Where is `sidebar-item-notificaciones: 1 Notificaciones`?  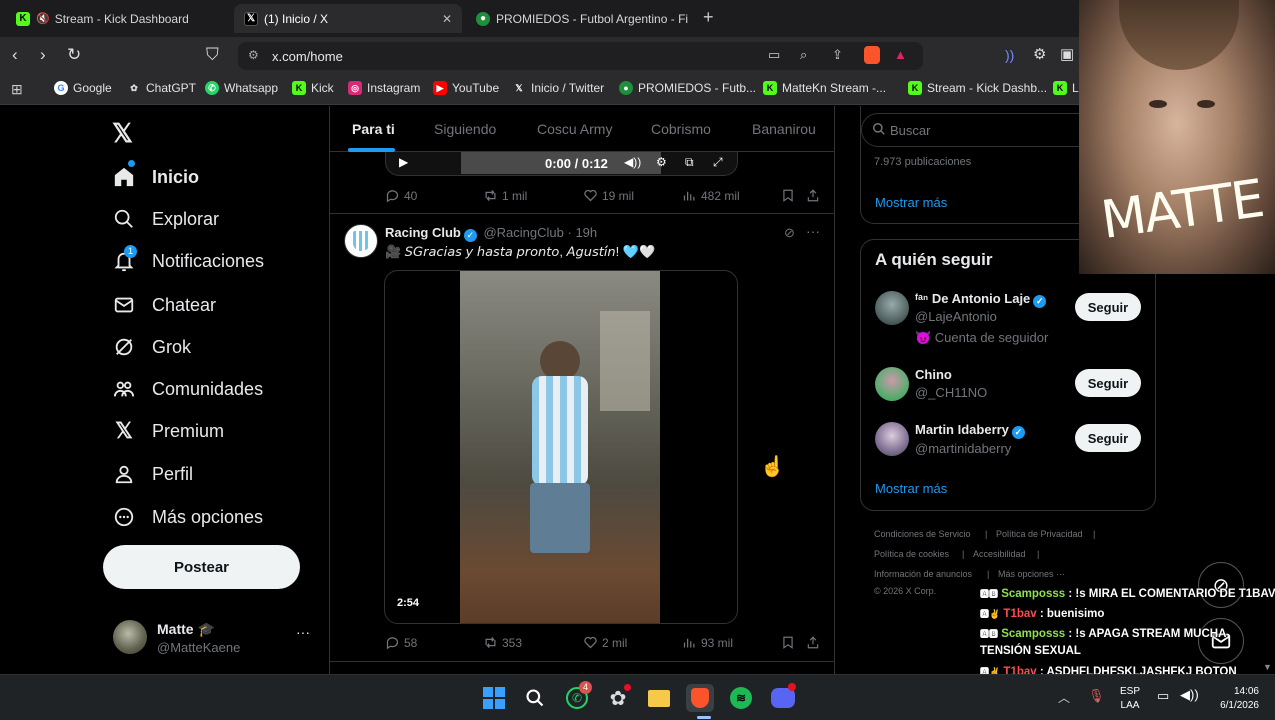 sidebar-item-notificaciones: 1 Notificaciones is located at coordinates (188, 260).